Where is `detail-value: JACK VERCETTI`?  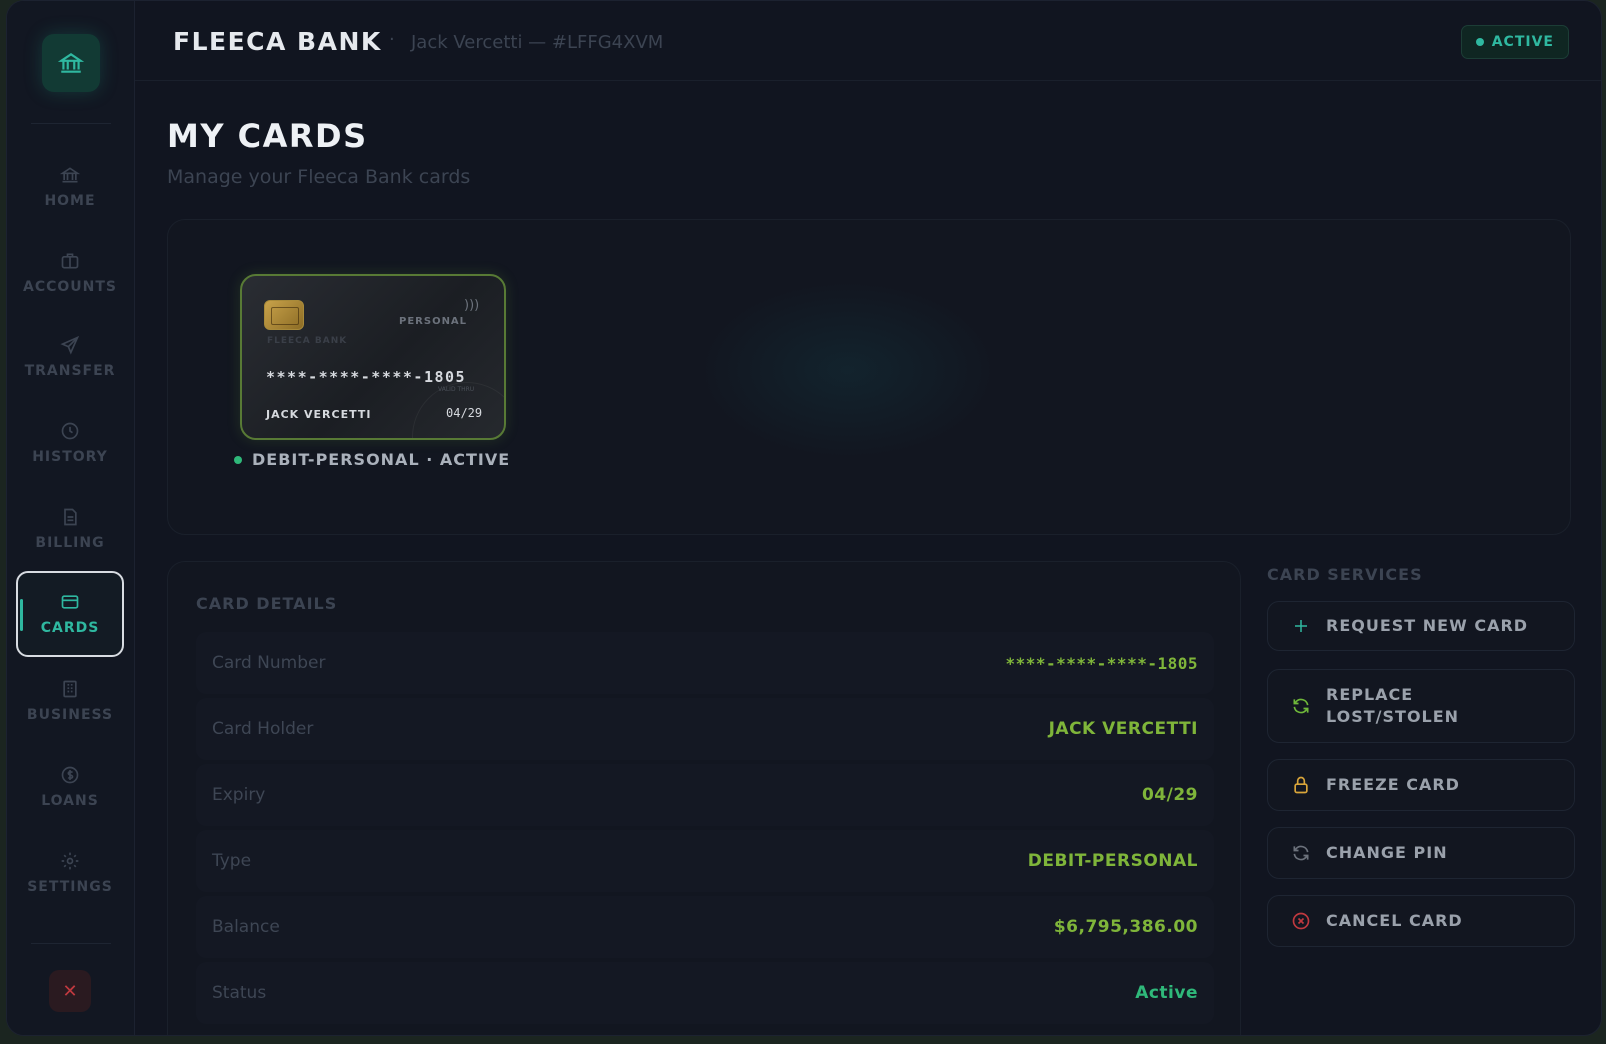 detail-value: JACK VERCETTI is located at coordinates (1123, 729).